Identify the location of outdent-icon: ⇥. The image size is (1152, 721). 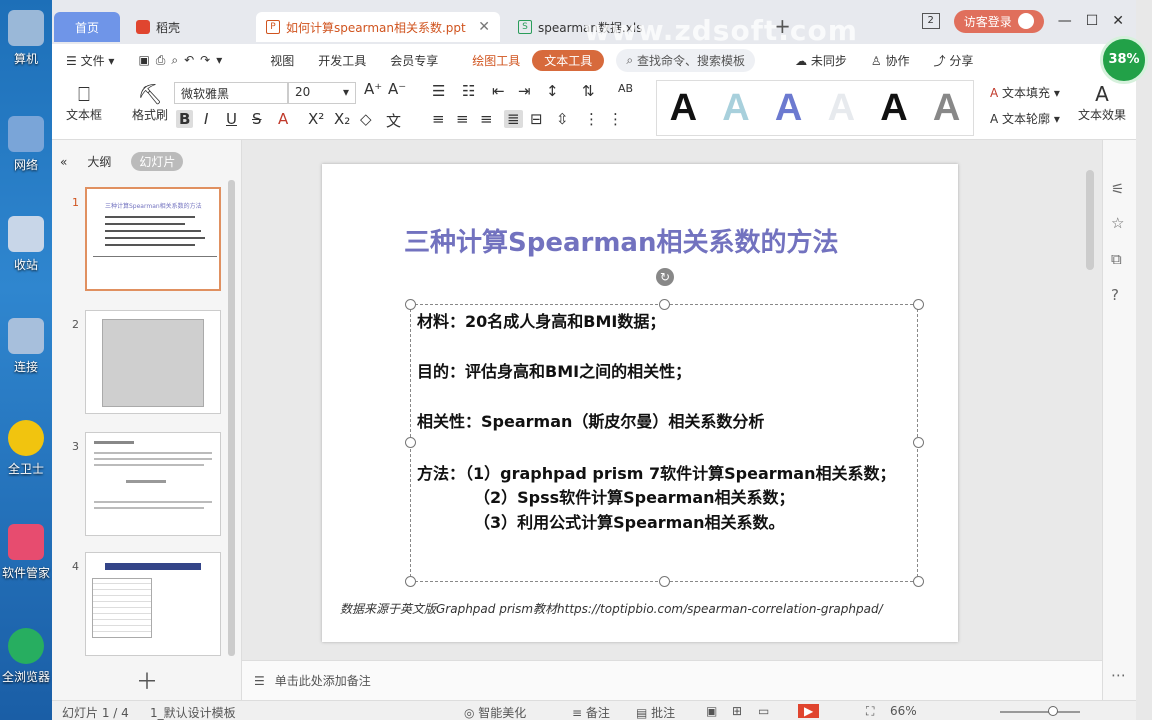
(524, 91).